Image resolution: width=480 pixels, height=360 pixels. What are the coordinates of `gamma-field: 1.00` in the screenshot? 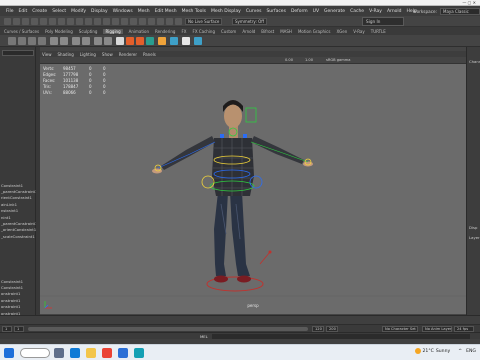 It's located at (309, 60).